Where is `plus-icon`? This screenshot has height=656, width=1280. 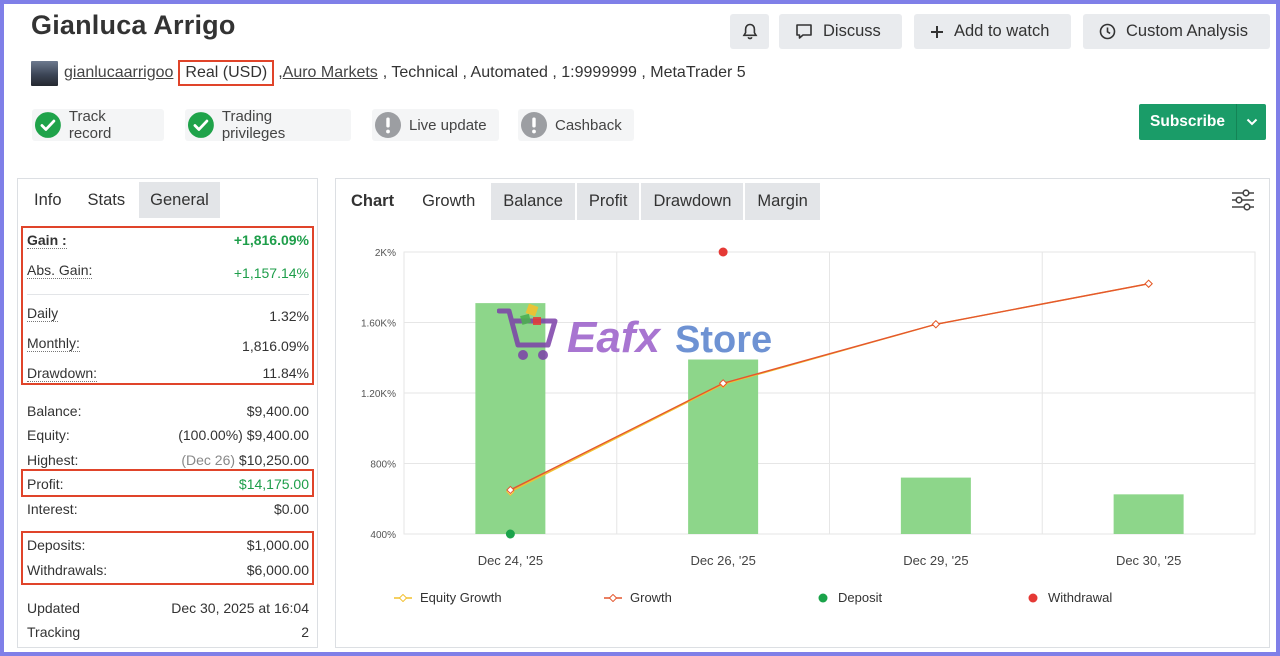
plus-icon is located at coordinates (937, 31).